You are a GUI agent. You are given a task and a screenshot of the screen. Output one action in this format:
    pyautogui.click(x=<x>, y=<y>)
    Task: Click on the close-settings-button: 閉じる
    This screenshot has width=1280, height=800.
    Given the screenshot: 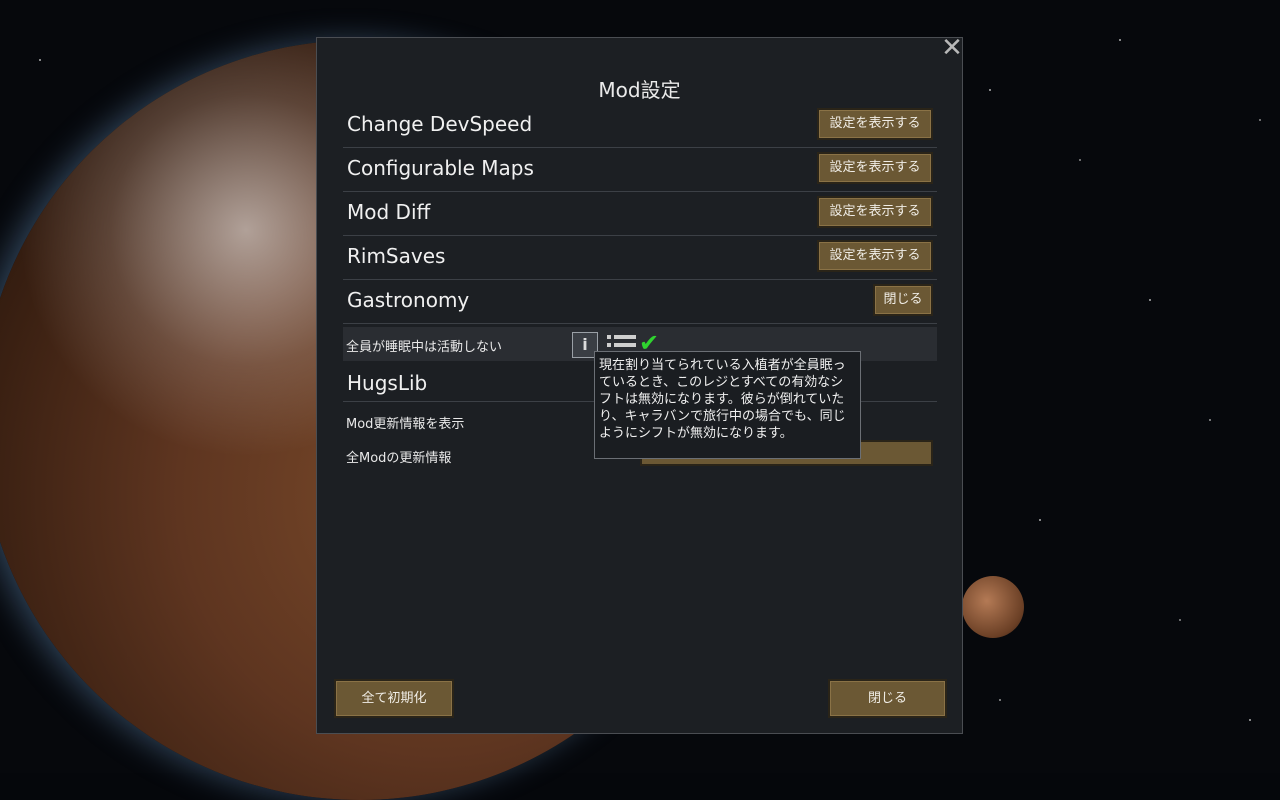 What is the action you would take?
    pyautogui.click(x=903, y=300)
    